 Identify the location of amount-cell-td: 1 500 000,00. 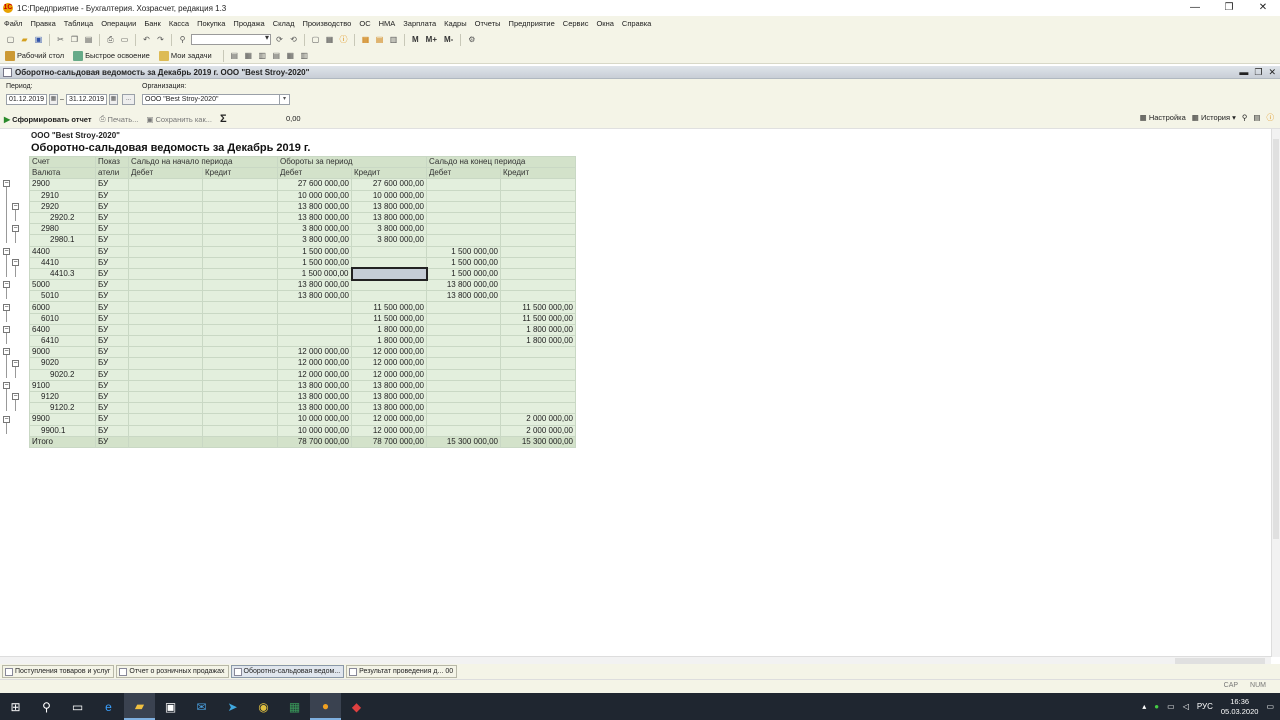
(314, 251).